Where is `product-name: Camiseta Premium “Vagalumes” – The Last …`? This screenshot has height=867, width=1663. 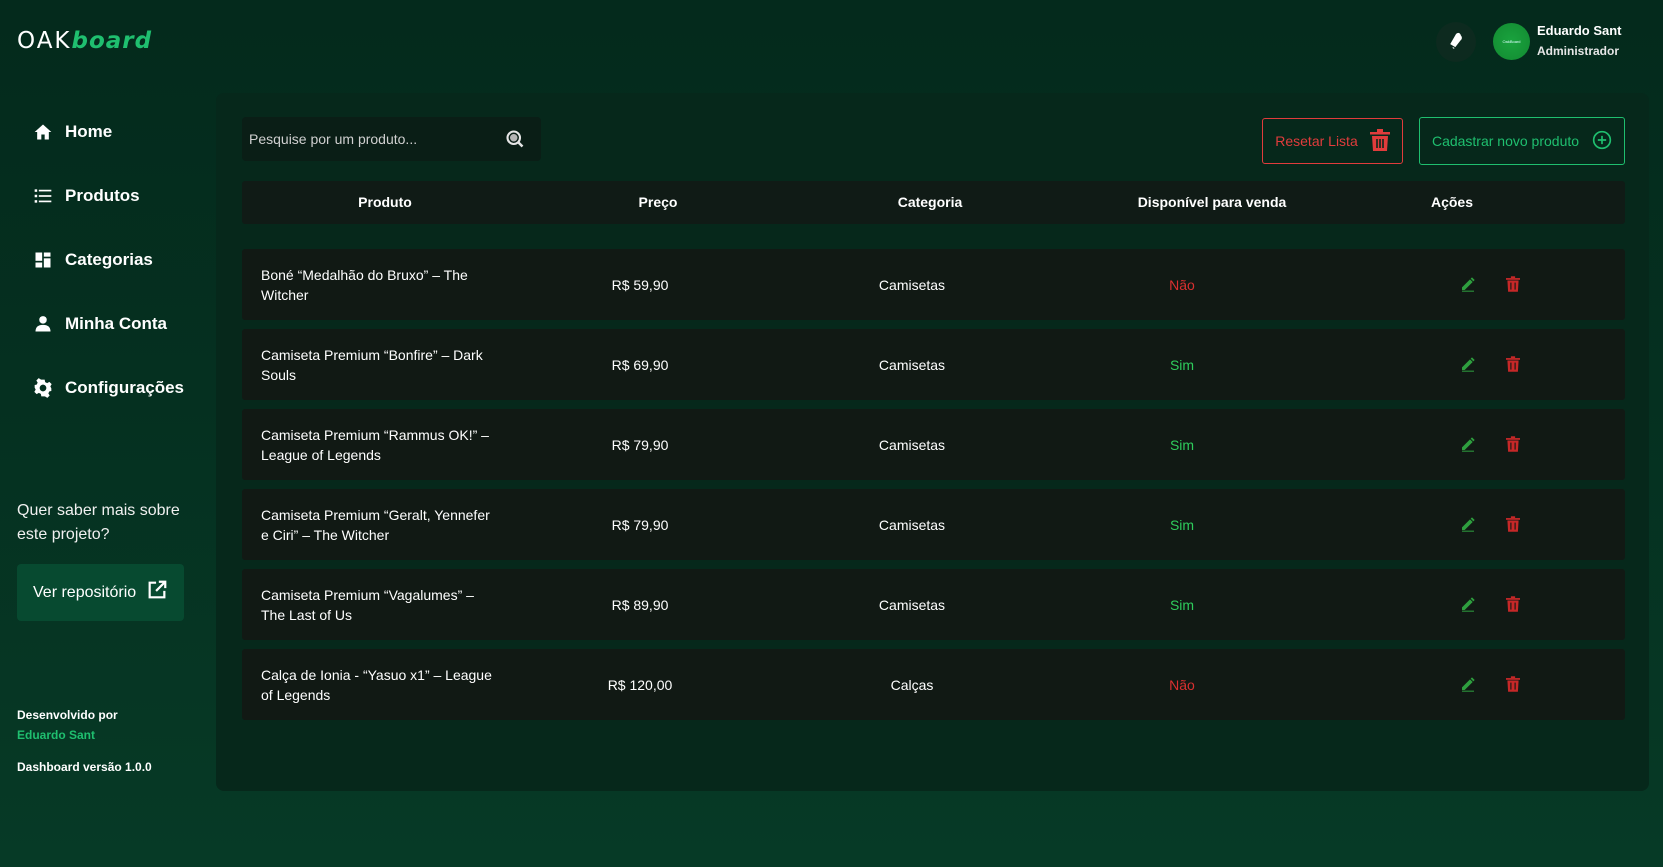
product-name: Camiseta Premium “Vagalumes” – The Last … is located at coordinates (367, 604).